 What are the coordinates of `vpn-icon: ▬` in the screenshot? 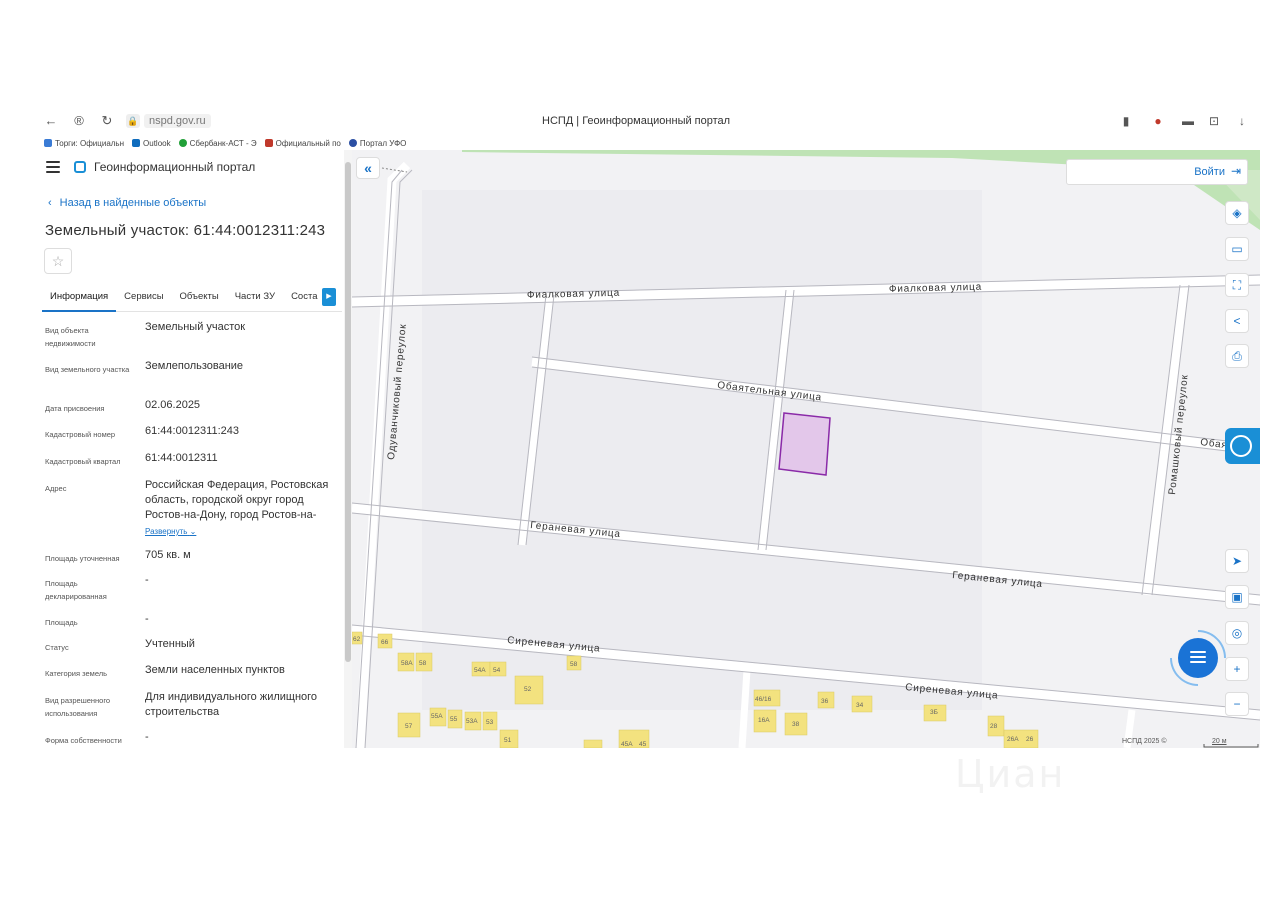 It's located at (1188, 121).